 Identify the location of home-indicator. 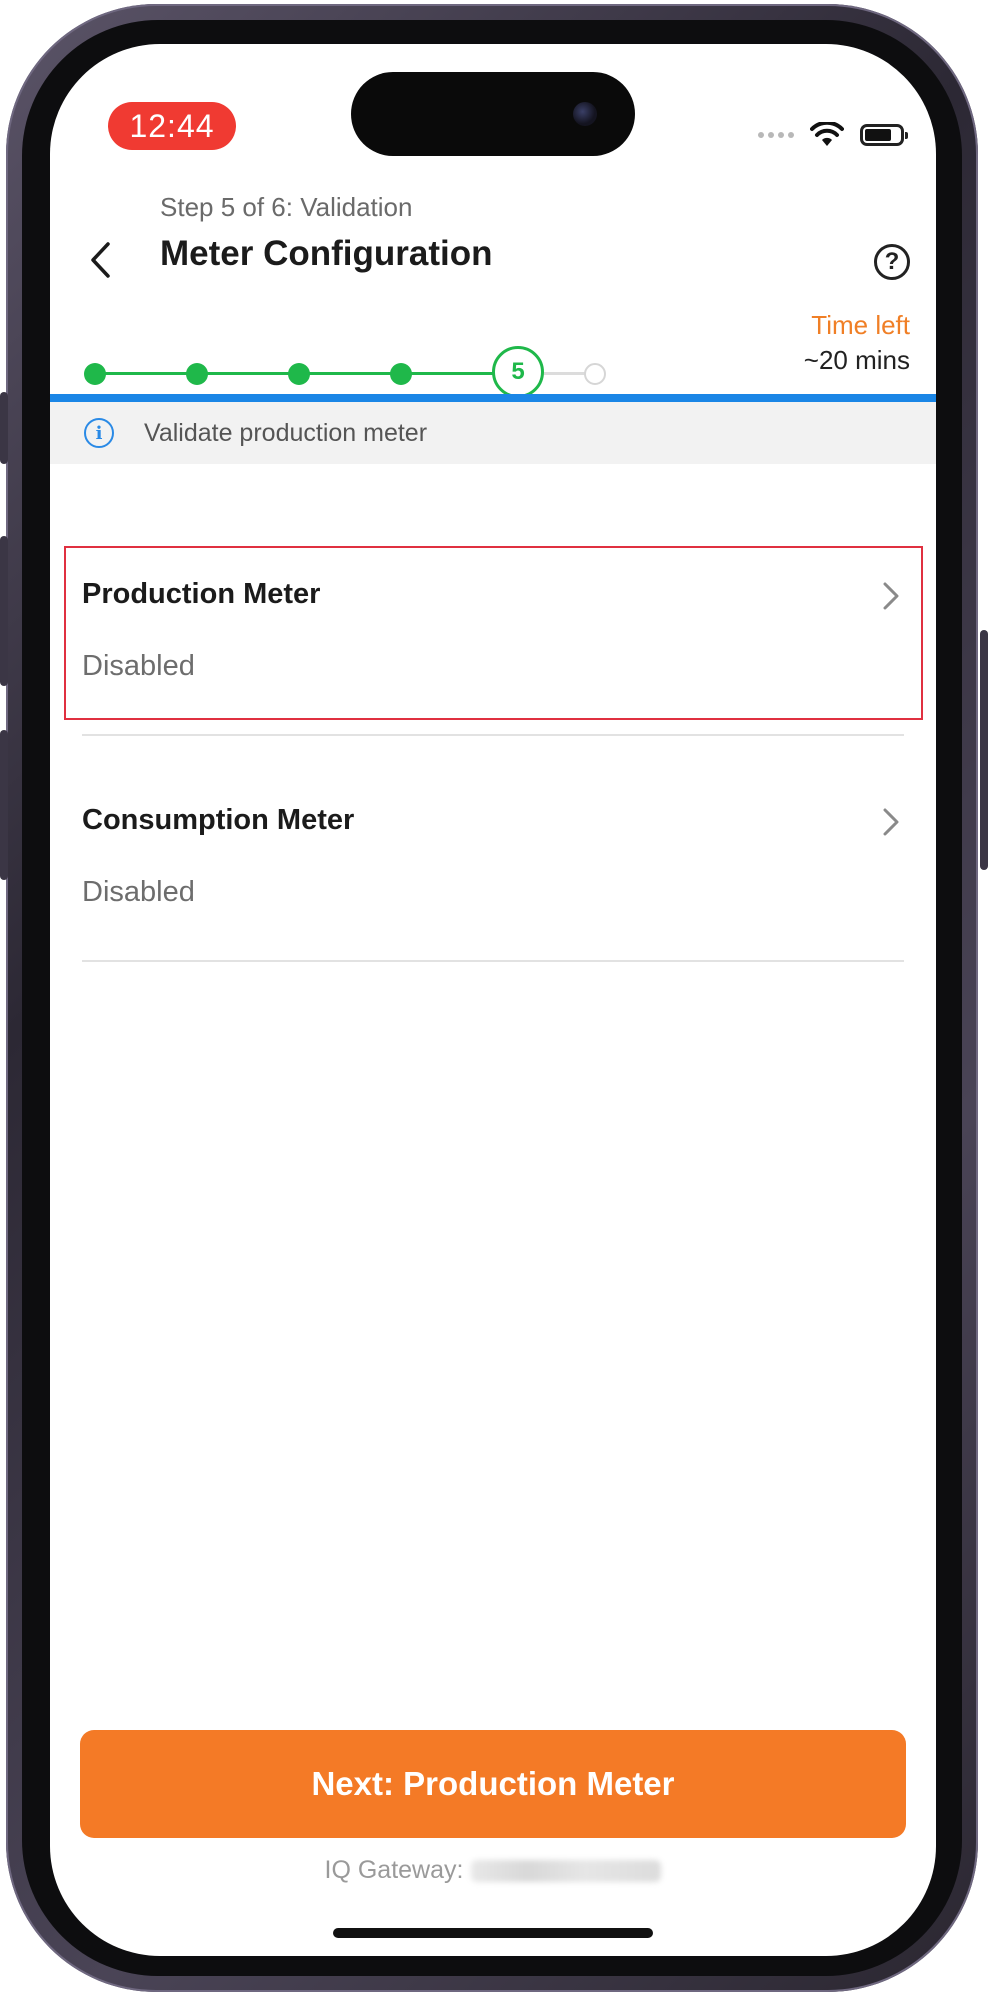
(493, 1933).